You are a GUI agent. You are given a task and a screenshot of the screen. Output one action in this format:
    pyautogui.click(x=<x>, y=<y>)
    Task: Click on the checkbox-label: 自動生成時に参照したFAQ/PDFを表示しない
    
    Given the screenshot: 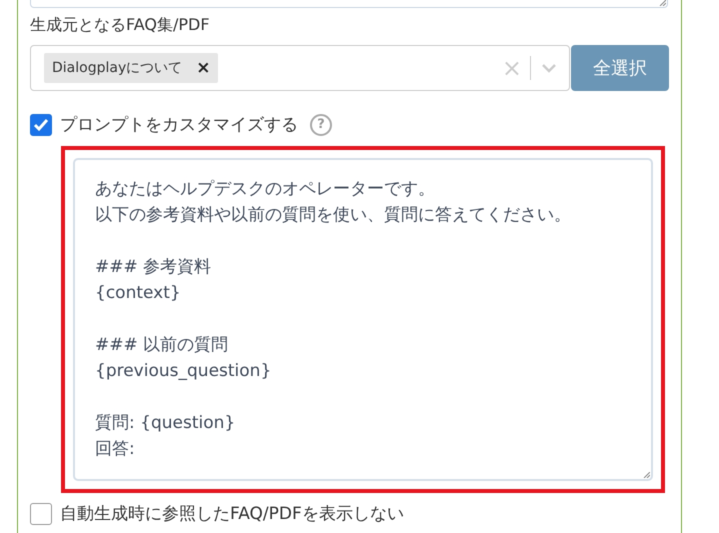 What is the action you would take?
    pyautogui.click(x=232, y=514)
    